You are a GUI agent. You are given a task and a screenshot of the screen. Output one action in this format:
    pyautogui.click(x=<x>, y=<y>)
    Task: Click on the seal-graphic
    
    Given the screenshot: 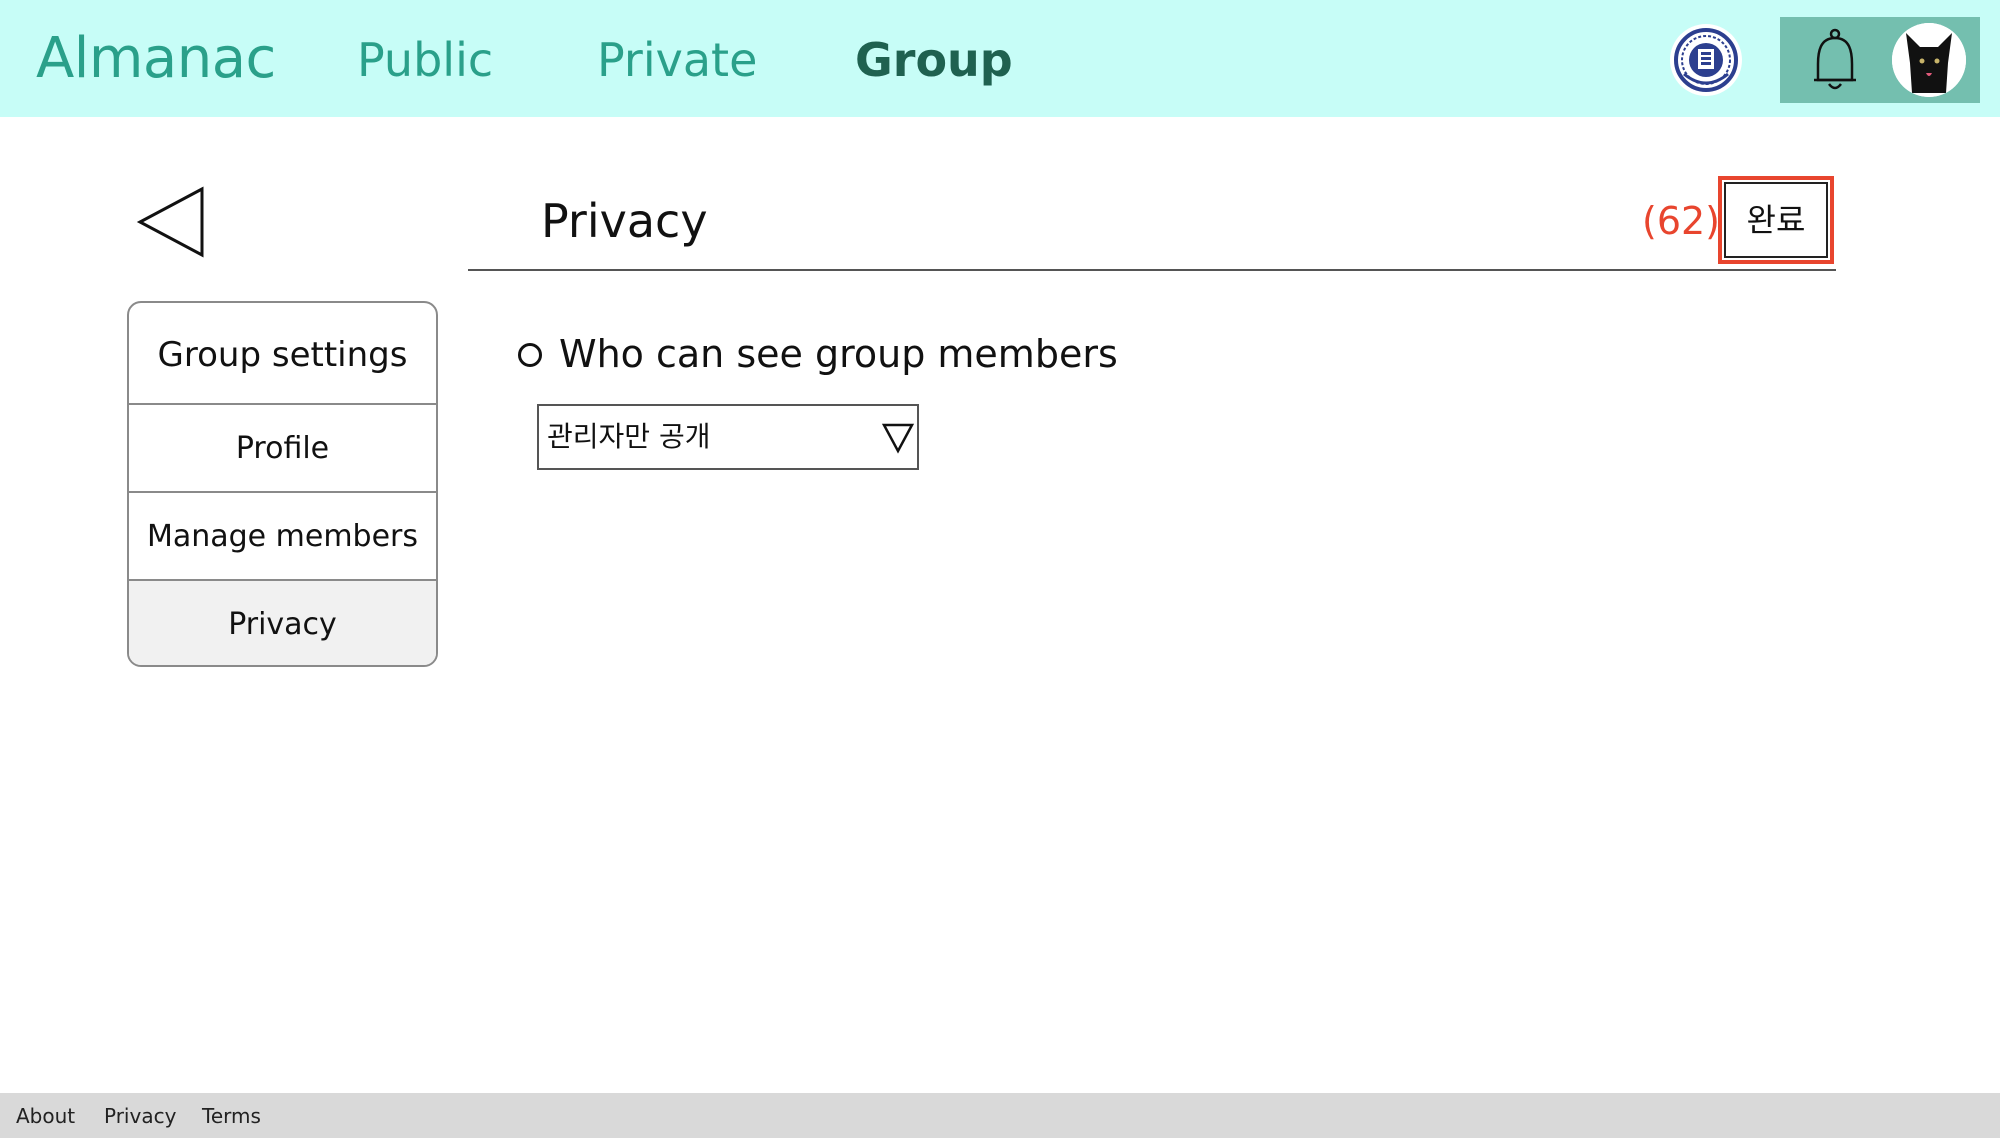 What is the action you would take?
    pyautogui.click(x=1706, y=60)
    